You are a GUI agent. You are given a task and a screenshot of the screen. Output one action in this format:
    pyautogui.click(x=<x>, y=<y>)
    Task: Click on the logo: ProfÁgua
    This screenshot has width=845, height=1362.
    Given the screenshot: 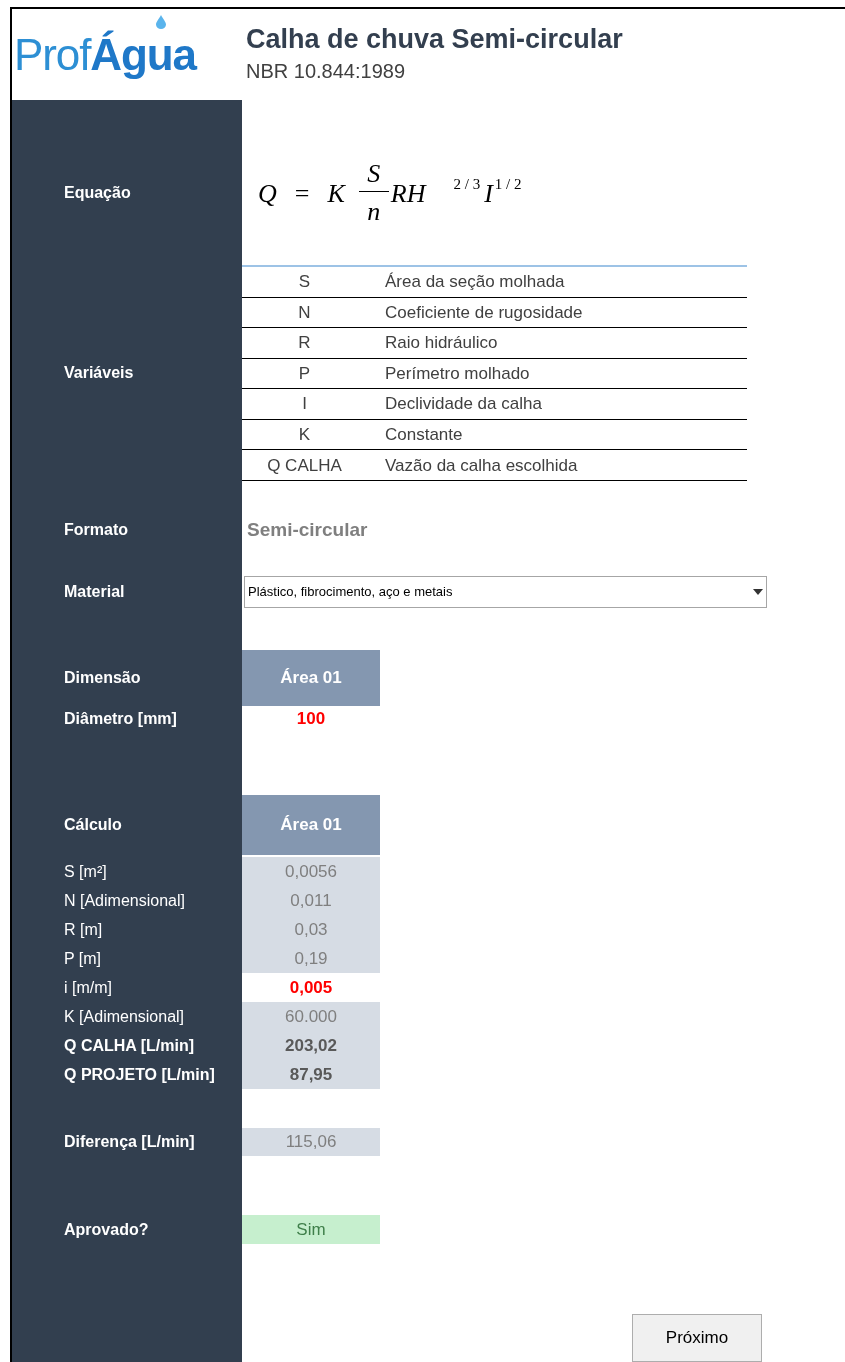 What is the action you would take?
    pyautogui.click(x=105, y=54)
    